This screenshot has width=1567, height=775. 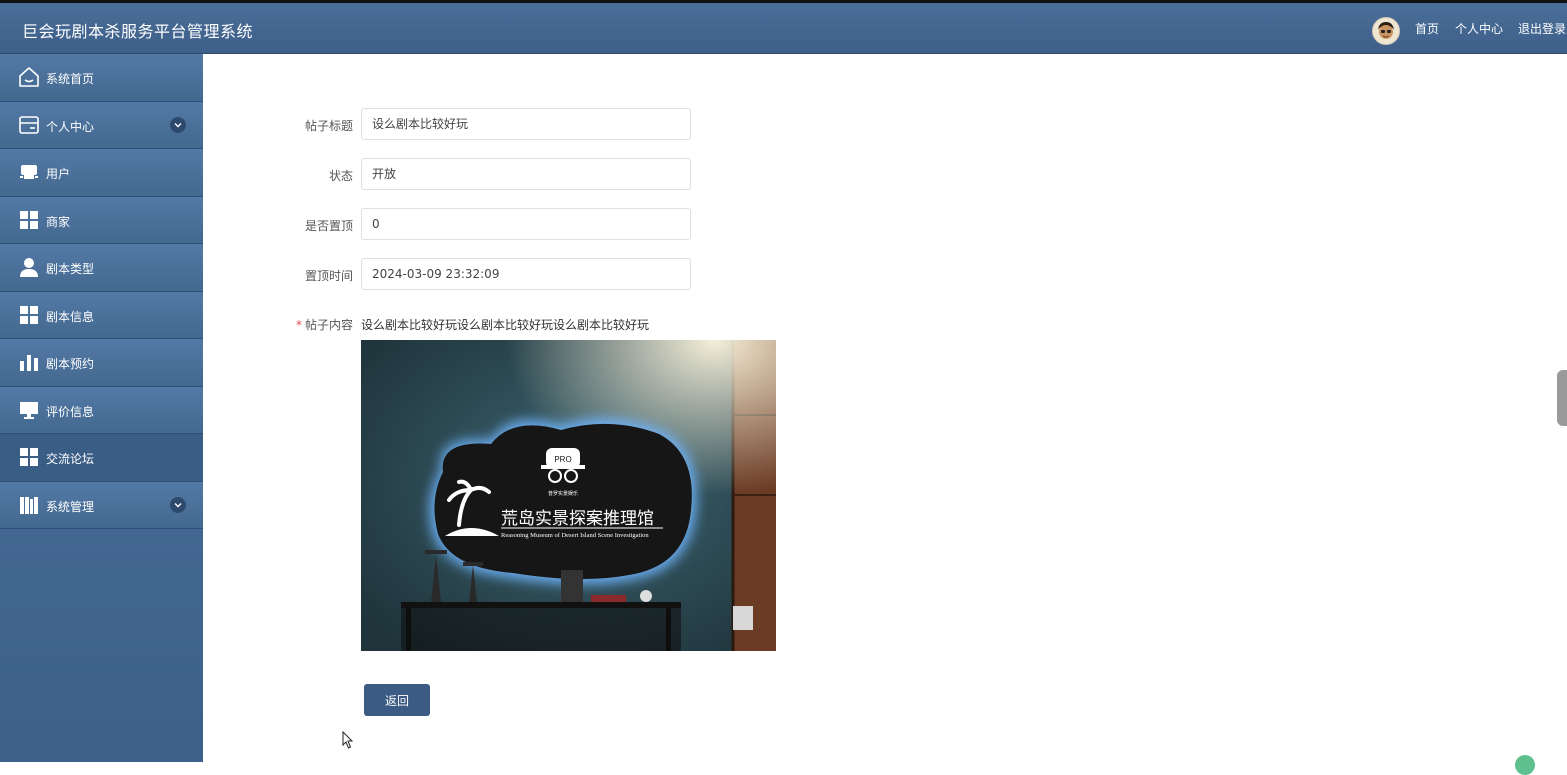 What do you see at coordinates (70, 411) in the screenshot?
I see `sidebar-item-label: 评价信息` at bounding box center [70, 411].